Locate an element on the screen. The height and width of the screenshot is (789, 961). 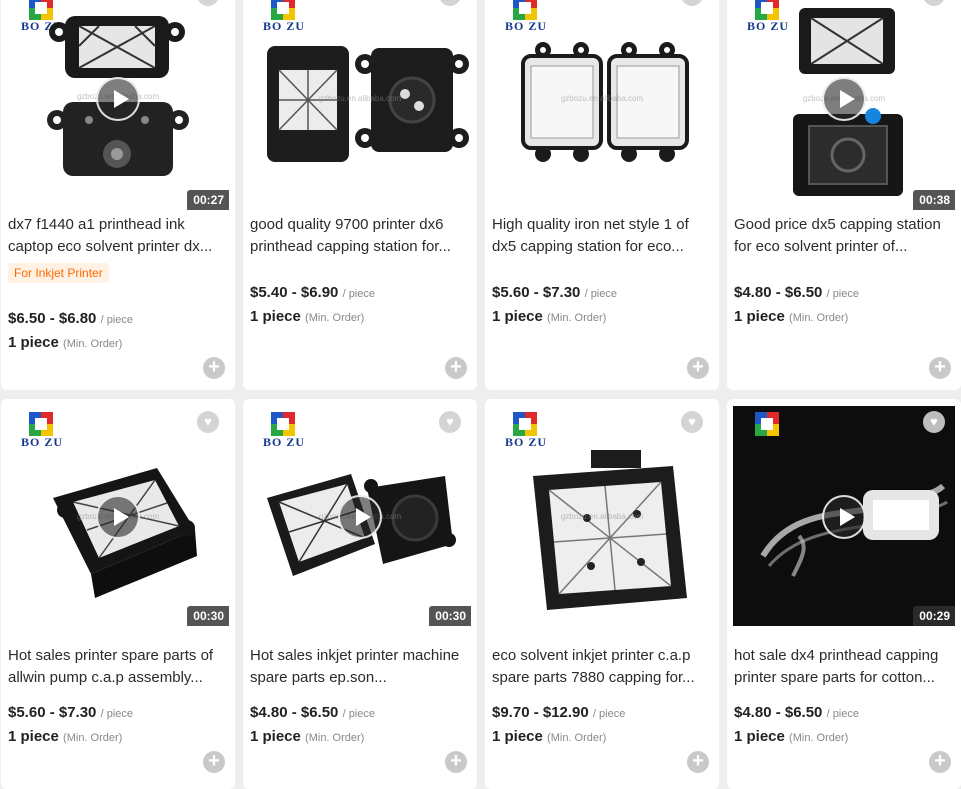
price-value: $6.50 - $6.80 is located at coordinates (52, 318).